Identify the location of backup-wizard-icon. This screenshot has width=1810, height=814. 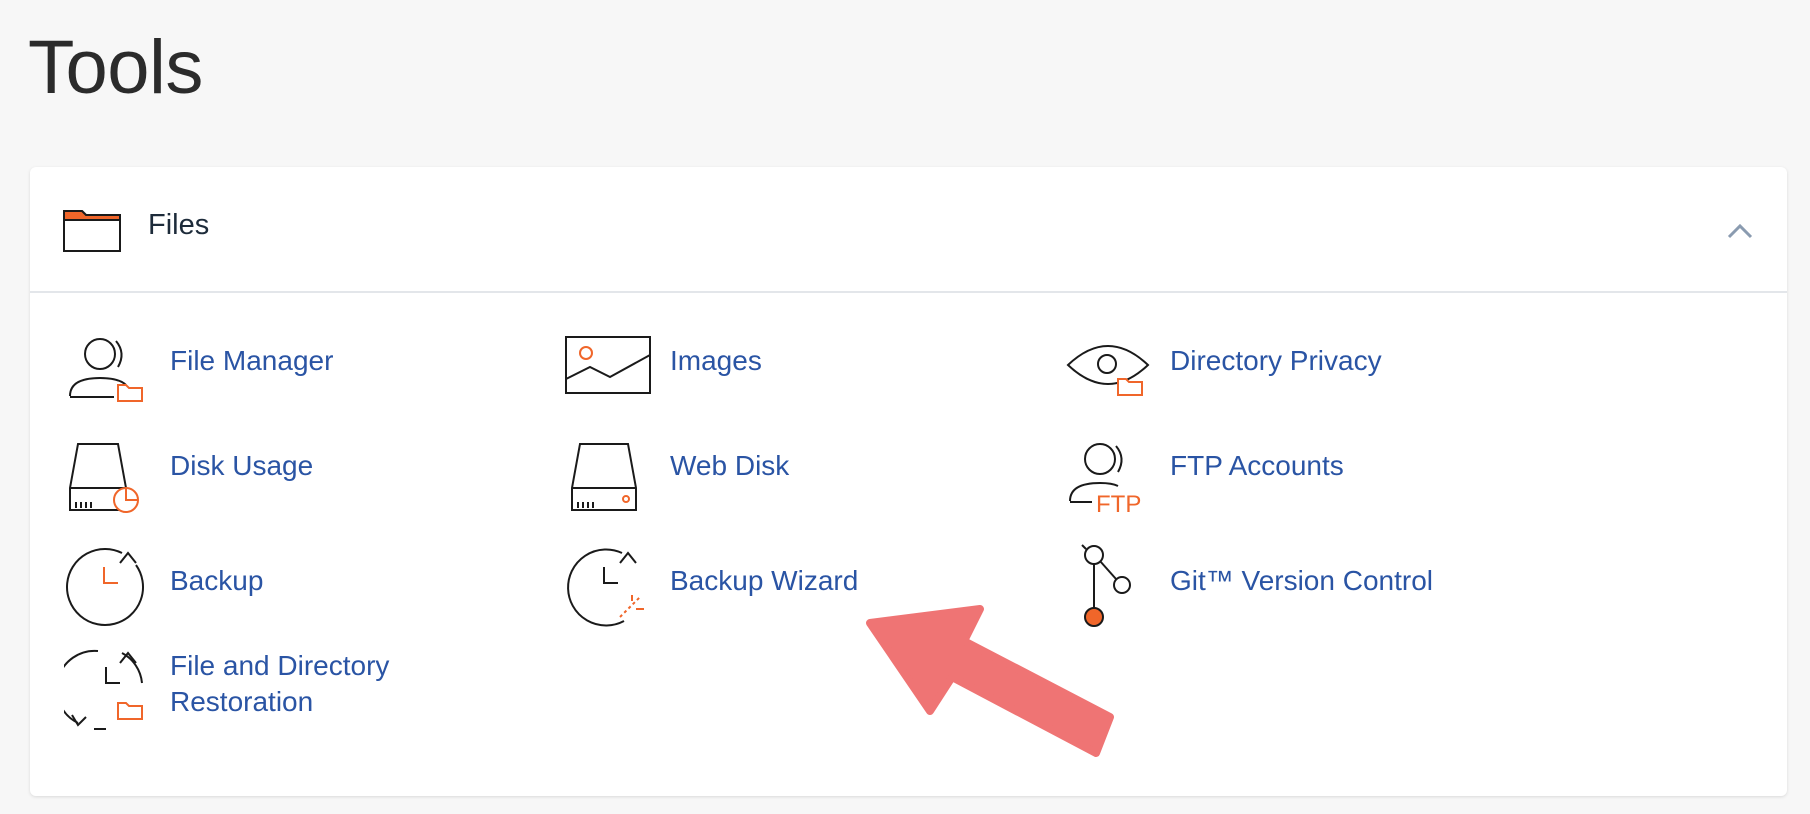
(609, 588).